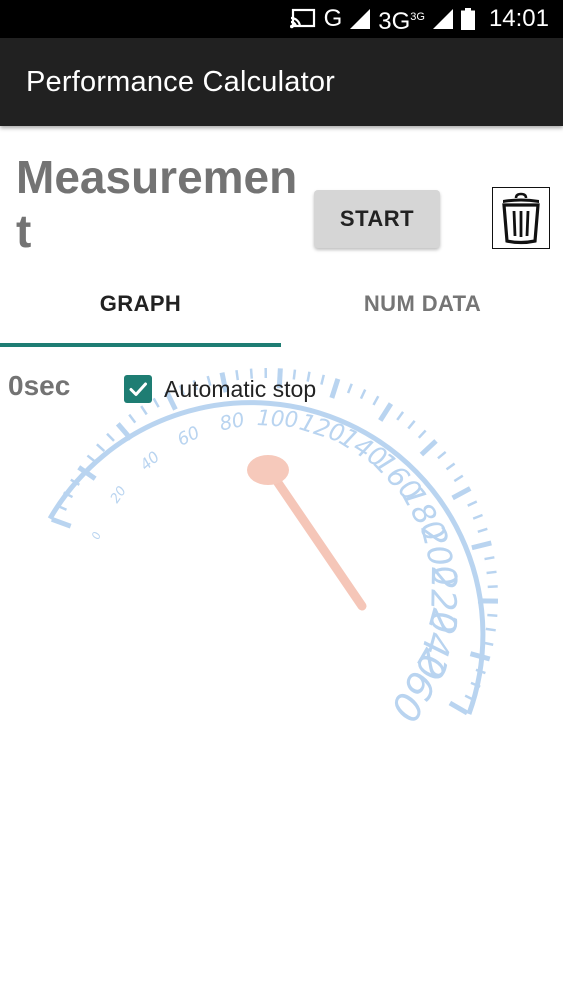  What do you see at coordinates (422, 304) in the screenshot?
I see `tab-num-data: NUM DATA` at bounding box center [422, 304].